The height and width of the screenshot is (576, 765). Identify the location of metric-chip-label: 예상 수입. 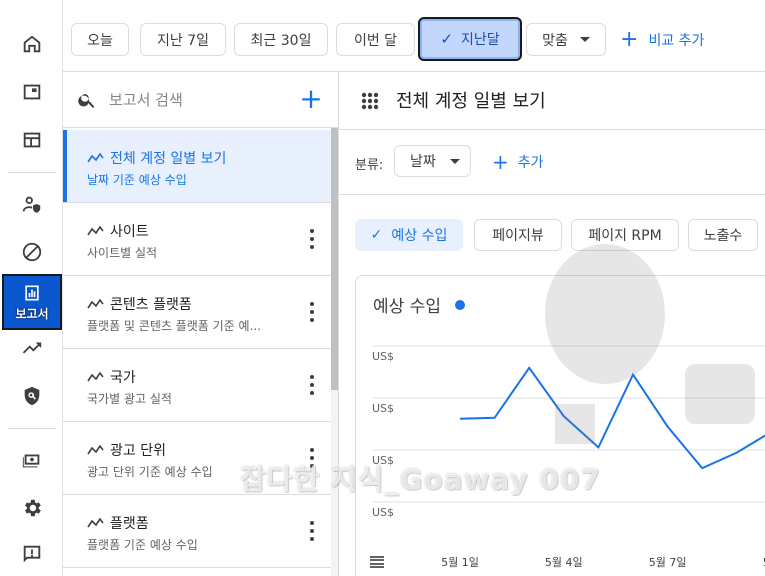
(419, 236).